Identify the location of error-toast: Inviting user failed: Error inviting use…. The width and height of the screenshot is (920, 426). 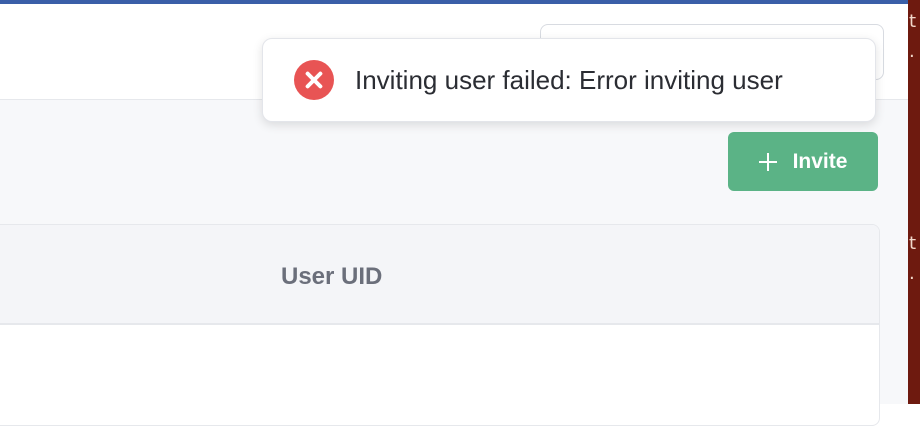
(569, 80).